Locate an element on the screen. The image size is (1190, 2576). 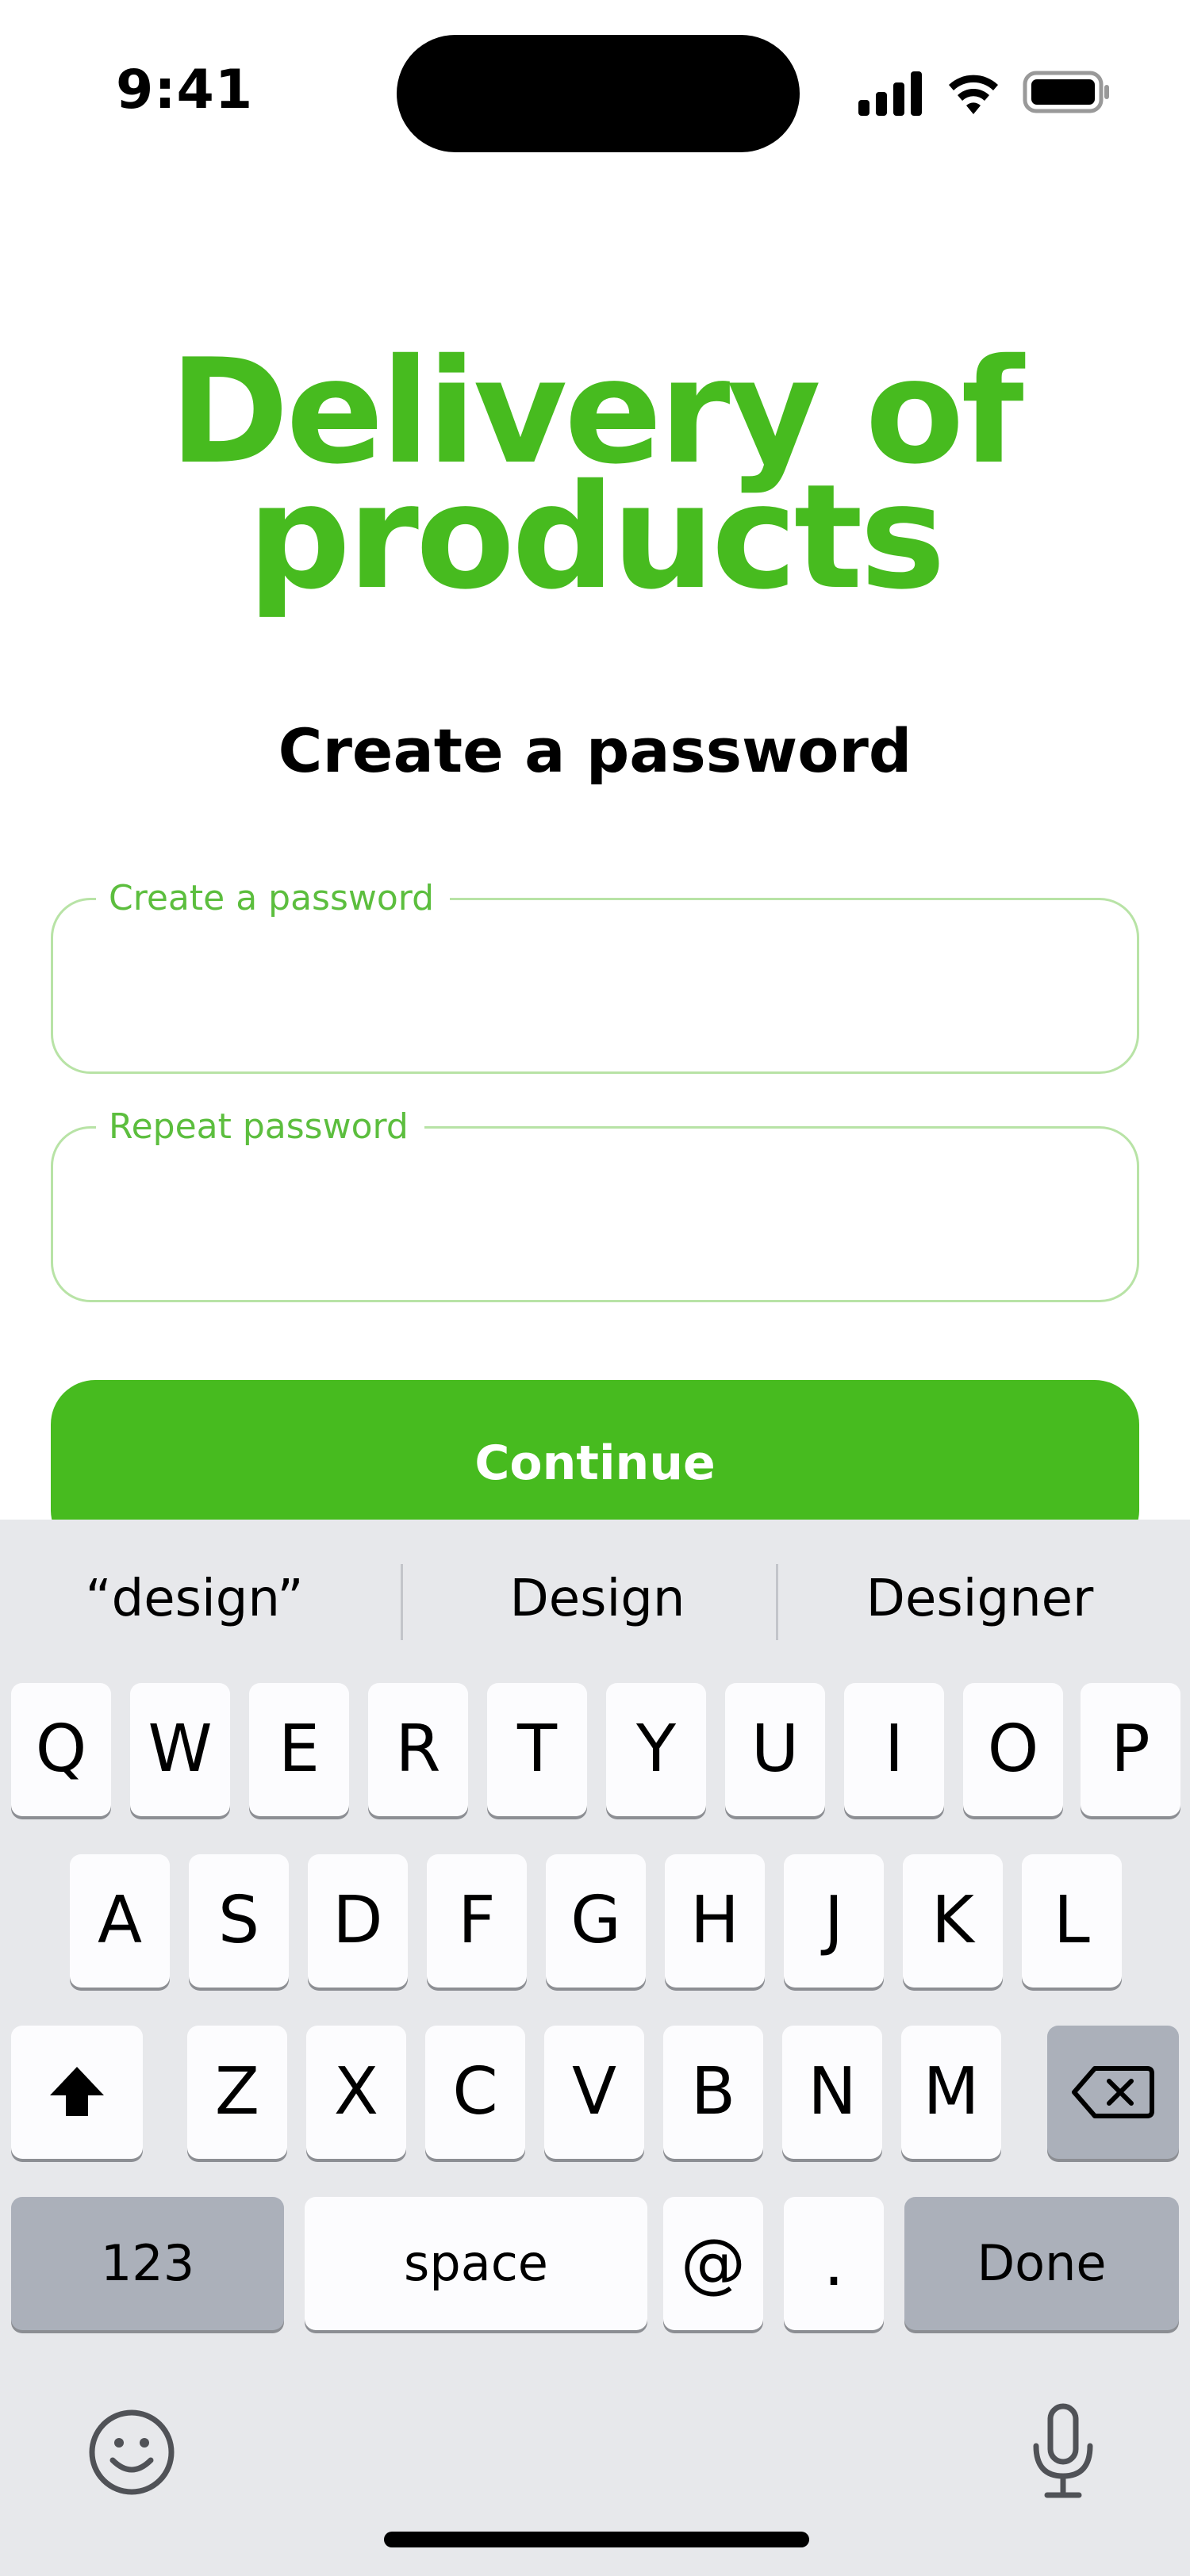
shift-icon is located at coordinates (77, 2091).